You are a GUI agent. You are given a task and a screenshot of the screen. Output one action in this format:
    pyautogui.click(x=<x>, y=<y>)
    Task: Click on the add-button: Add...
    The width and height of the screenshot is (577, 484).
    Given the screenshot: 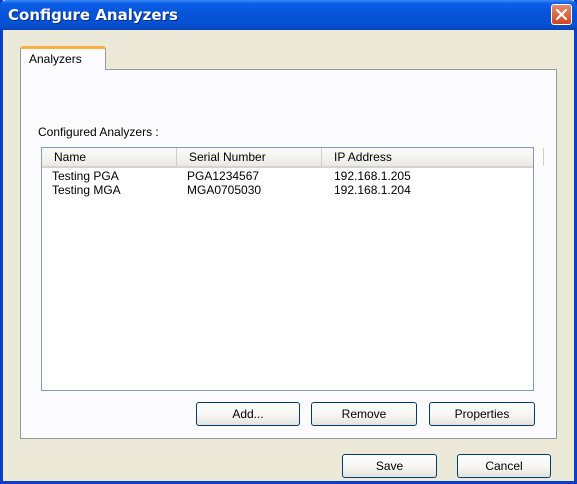 What is the action you would take?
    pyautogui.click(x=248, y=414)
    